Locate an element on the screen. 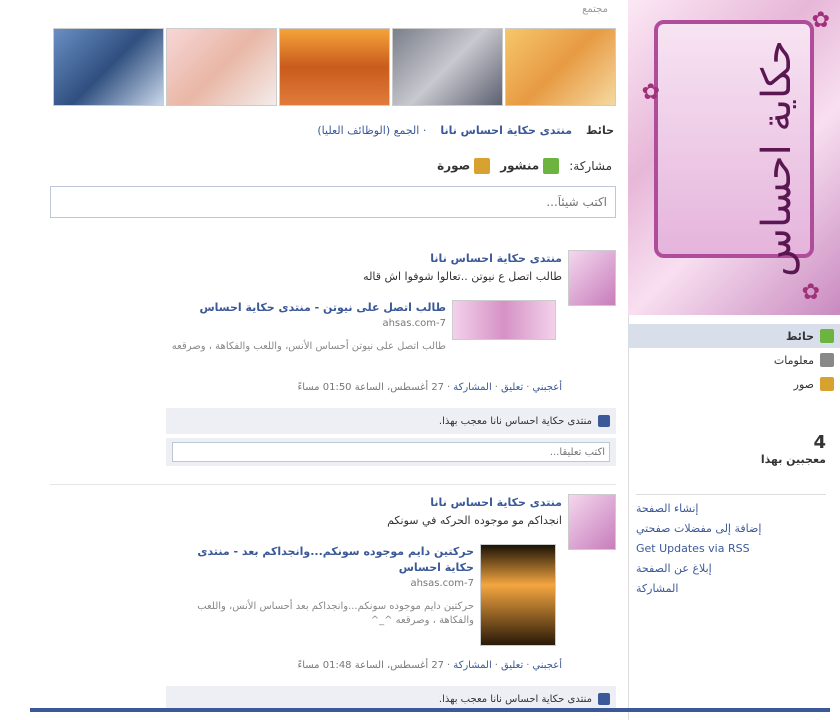 Image resolution: width=840 pixels, height=720 pixels. link-title: طالب اتصل على نيوتن - منتدى حكاية احساس is located at coordinates (322, 308).